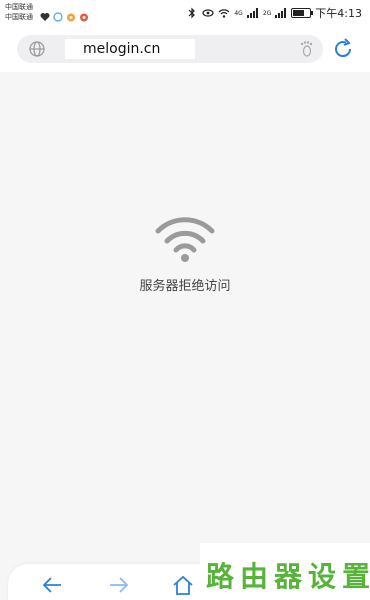  What do you see at coordinates (192, 13) in the screenshot?
I see `bluetooth-mute-icon` at bounding box center [192, 13].